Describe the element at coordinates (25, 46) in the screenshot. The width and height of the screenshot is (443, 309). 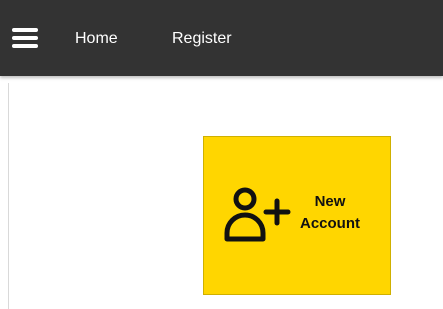
I see `menu-bar-bottom` at that location.